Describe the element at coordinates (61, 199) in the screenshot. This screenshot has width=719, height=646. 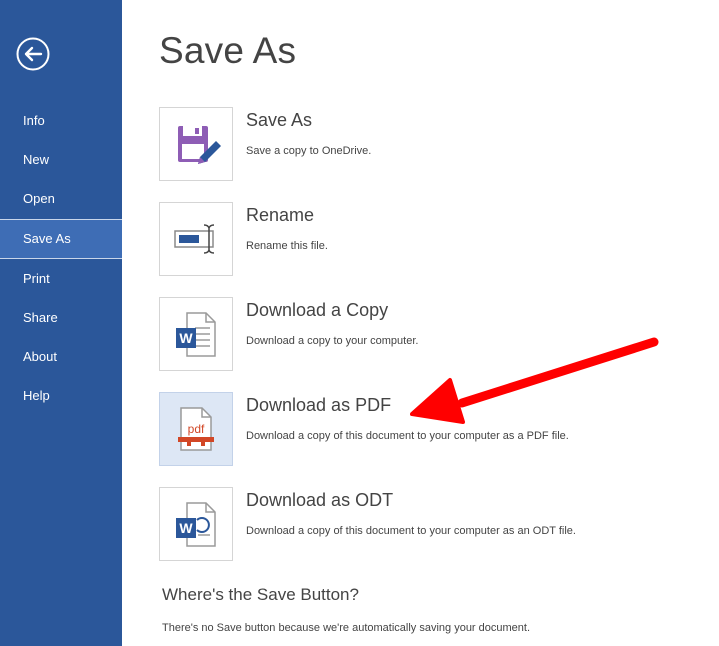
I see `nav-item-open: Open` at that location.